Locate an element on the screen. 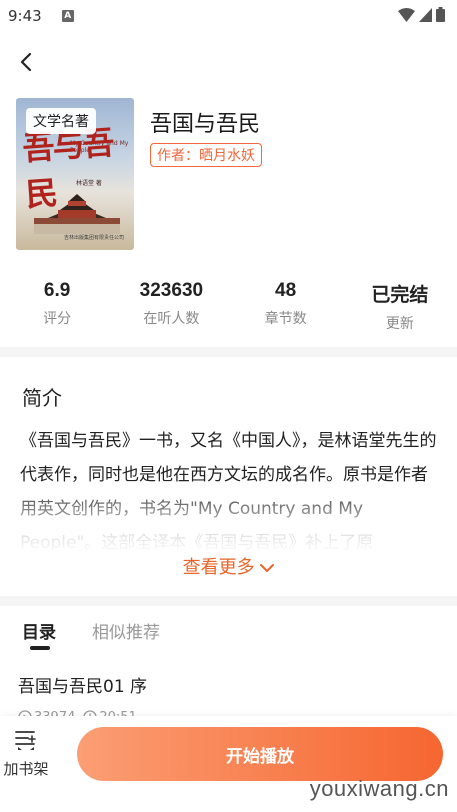 The width and height of the screenshot is (457, 812). stat-chapters: 48 章节数 is located at coordinates (286, 306).